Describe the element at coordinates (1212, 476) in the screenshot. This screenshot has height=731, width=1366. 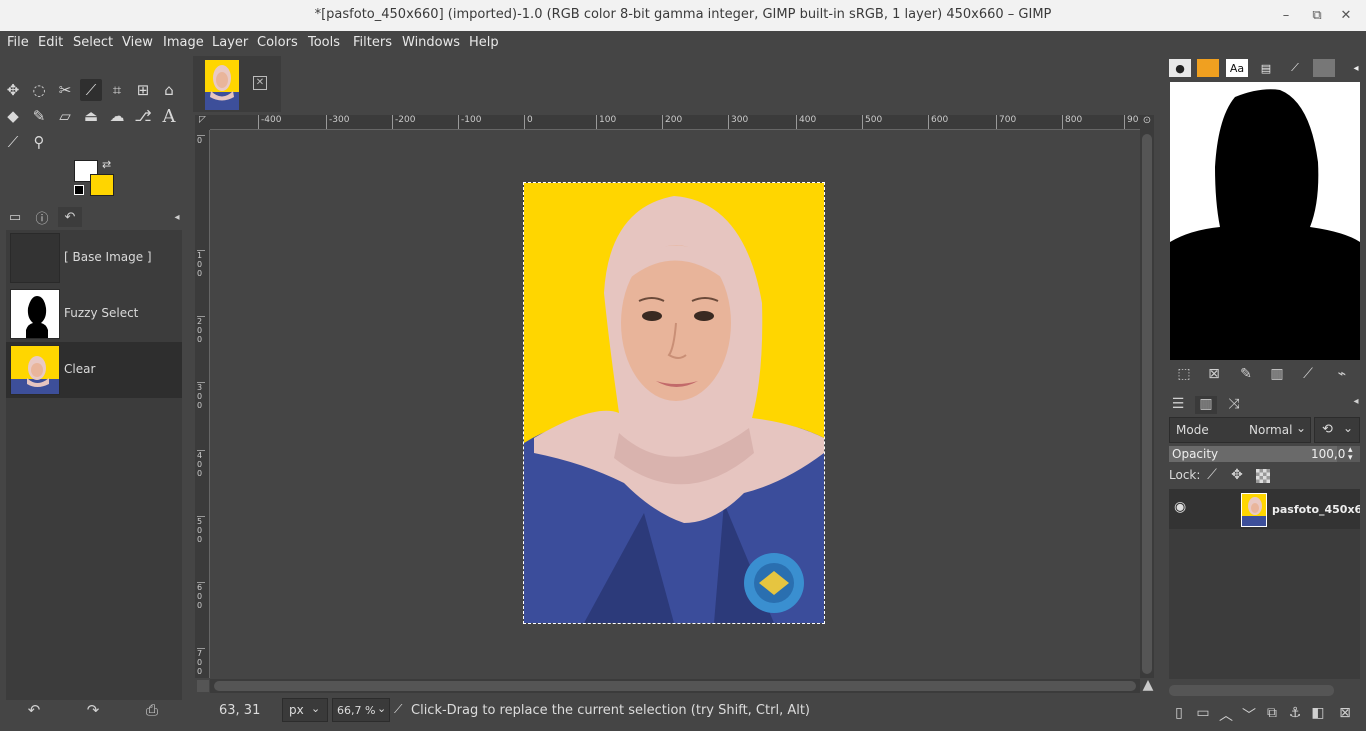
I see `lock-pixels-icon: ⟋` at that location.